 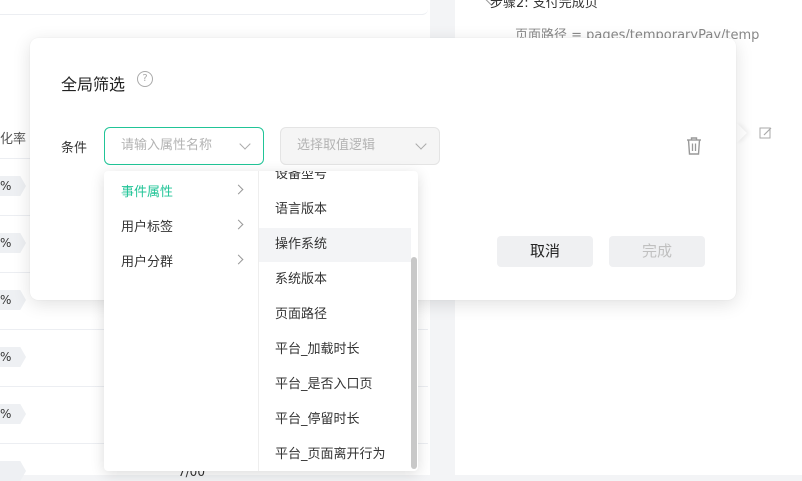 I want to click on option-operating-system: 操作系统, so click(x=335, y=245).